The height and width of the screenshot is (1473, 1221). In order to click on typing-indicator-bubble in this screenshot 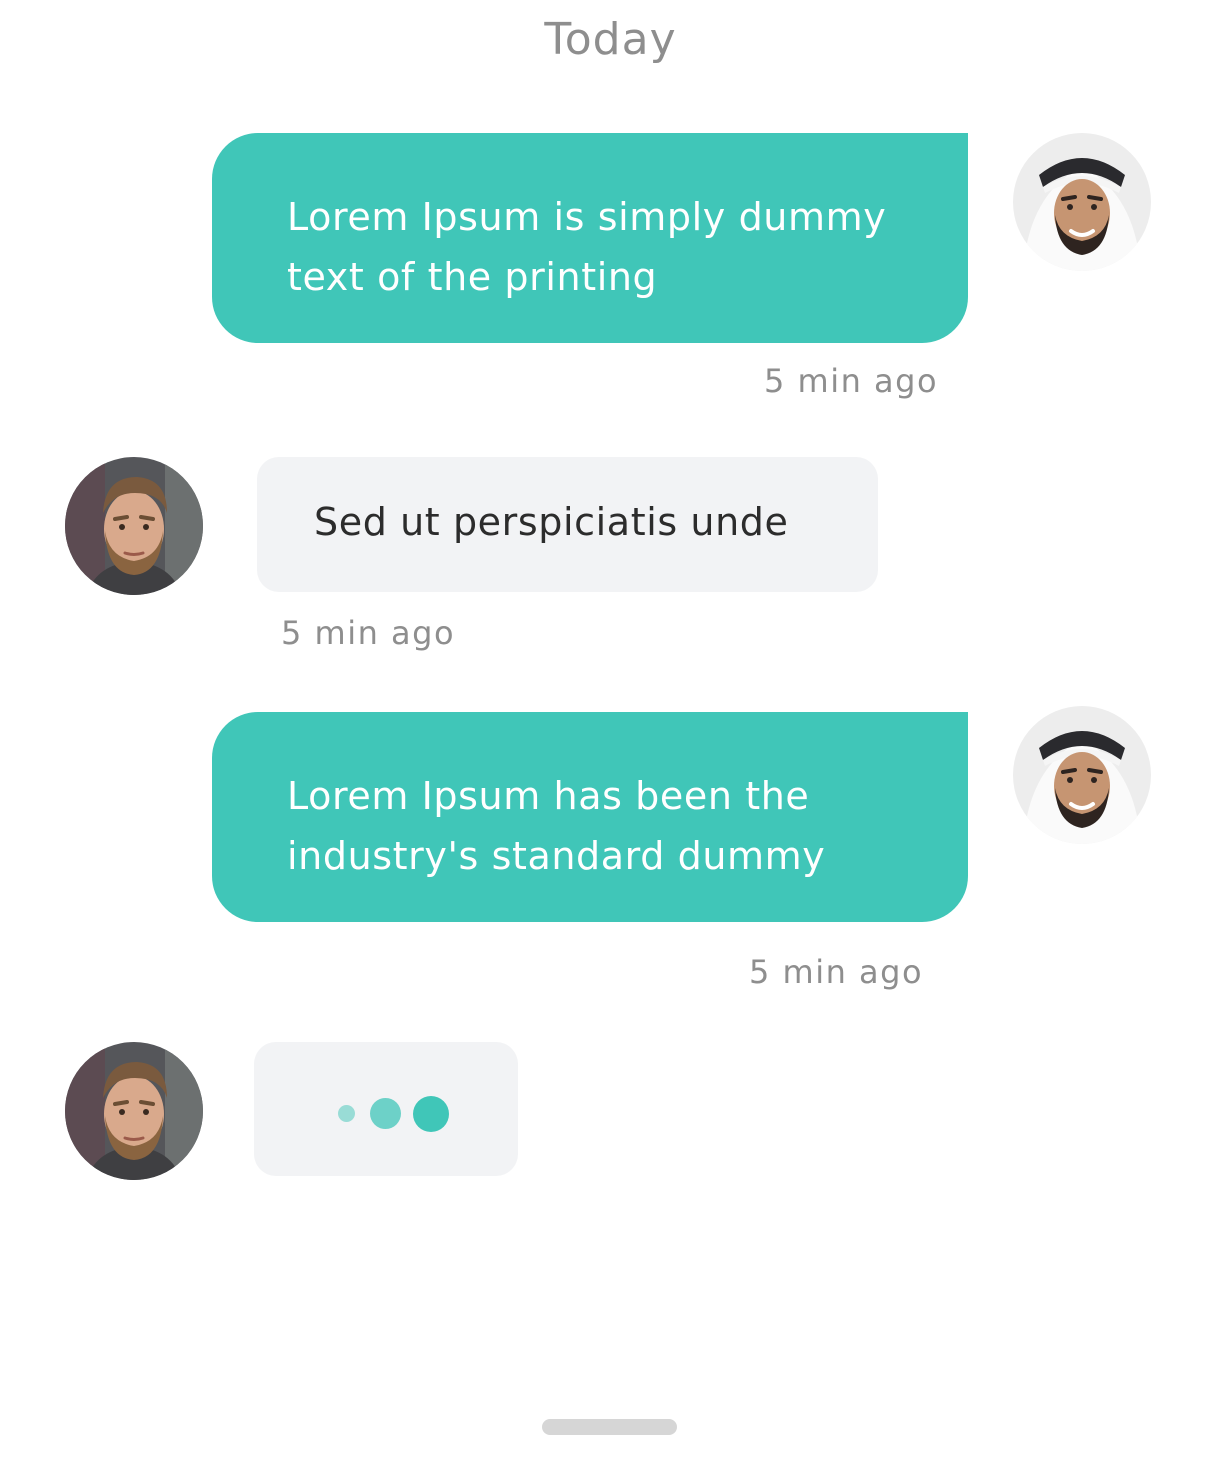, I will do `click(386, 1109)`.